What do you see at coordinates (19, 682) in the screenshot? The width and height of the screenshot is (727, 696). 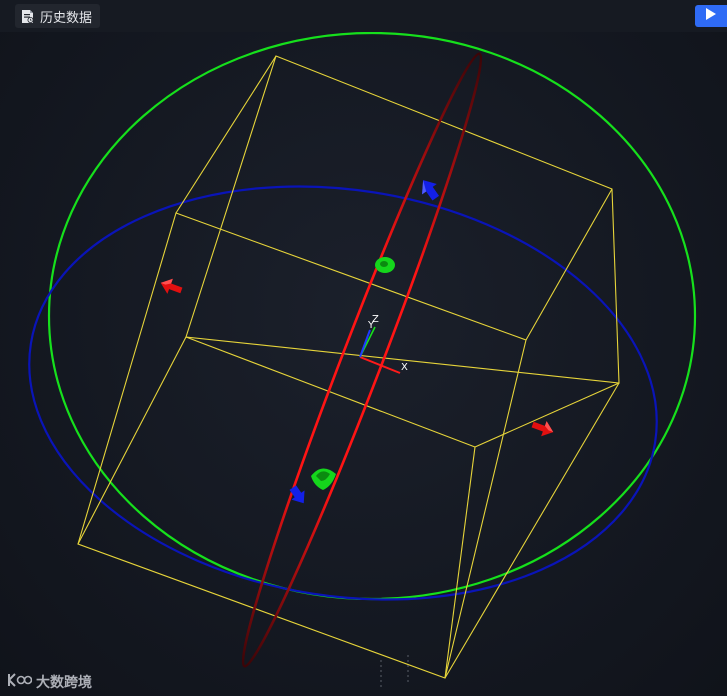 I see `brand-logo-icon` at bounding box center [19, 682].